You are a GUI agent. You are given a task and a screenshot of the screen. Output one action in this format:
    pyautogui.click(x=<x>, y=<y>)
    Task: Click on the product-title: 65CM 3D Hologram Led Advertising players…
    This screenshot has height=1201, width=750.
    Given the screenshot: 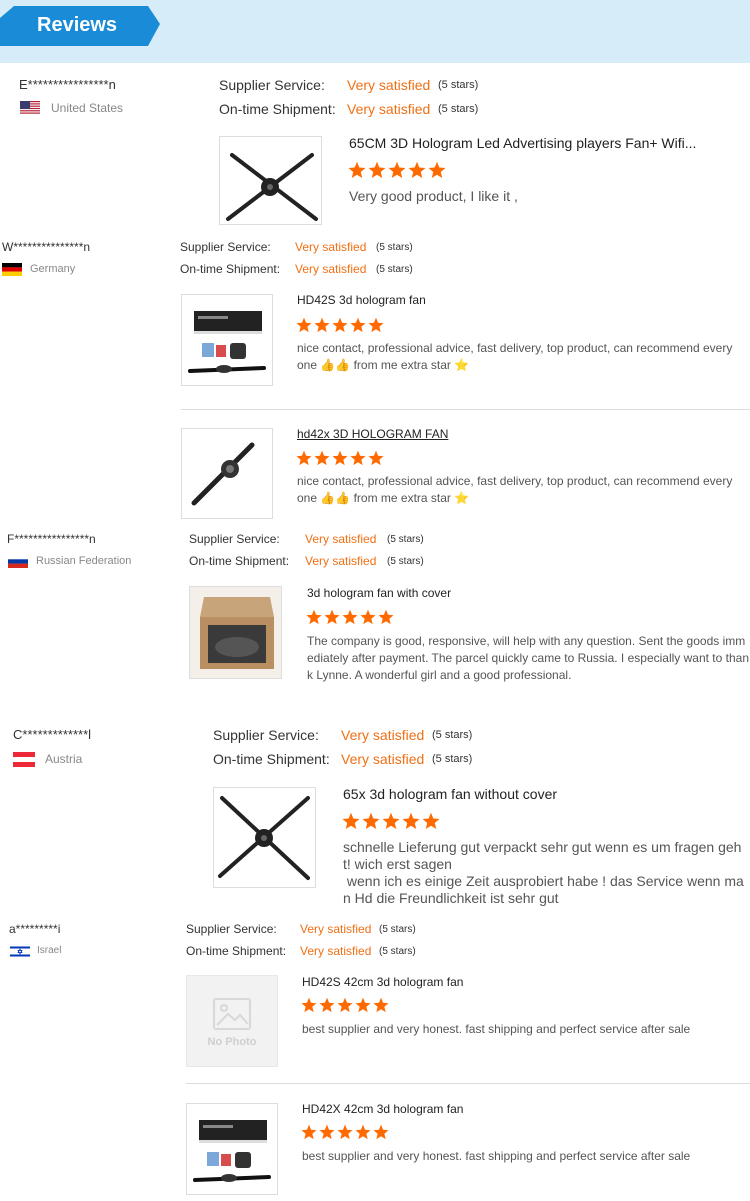 What is the action you would take?
    pyautogui.click(x=522, y=143)
    